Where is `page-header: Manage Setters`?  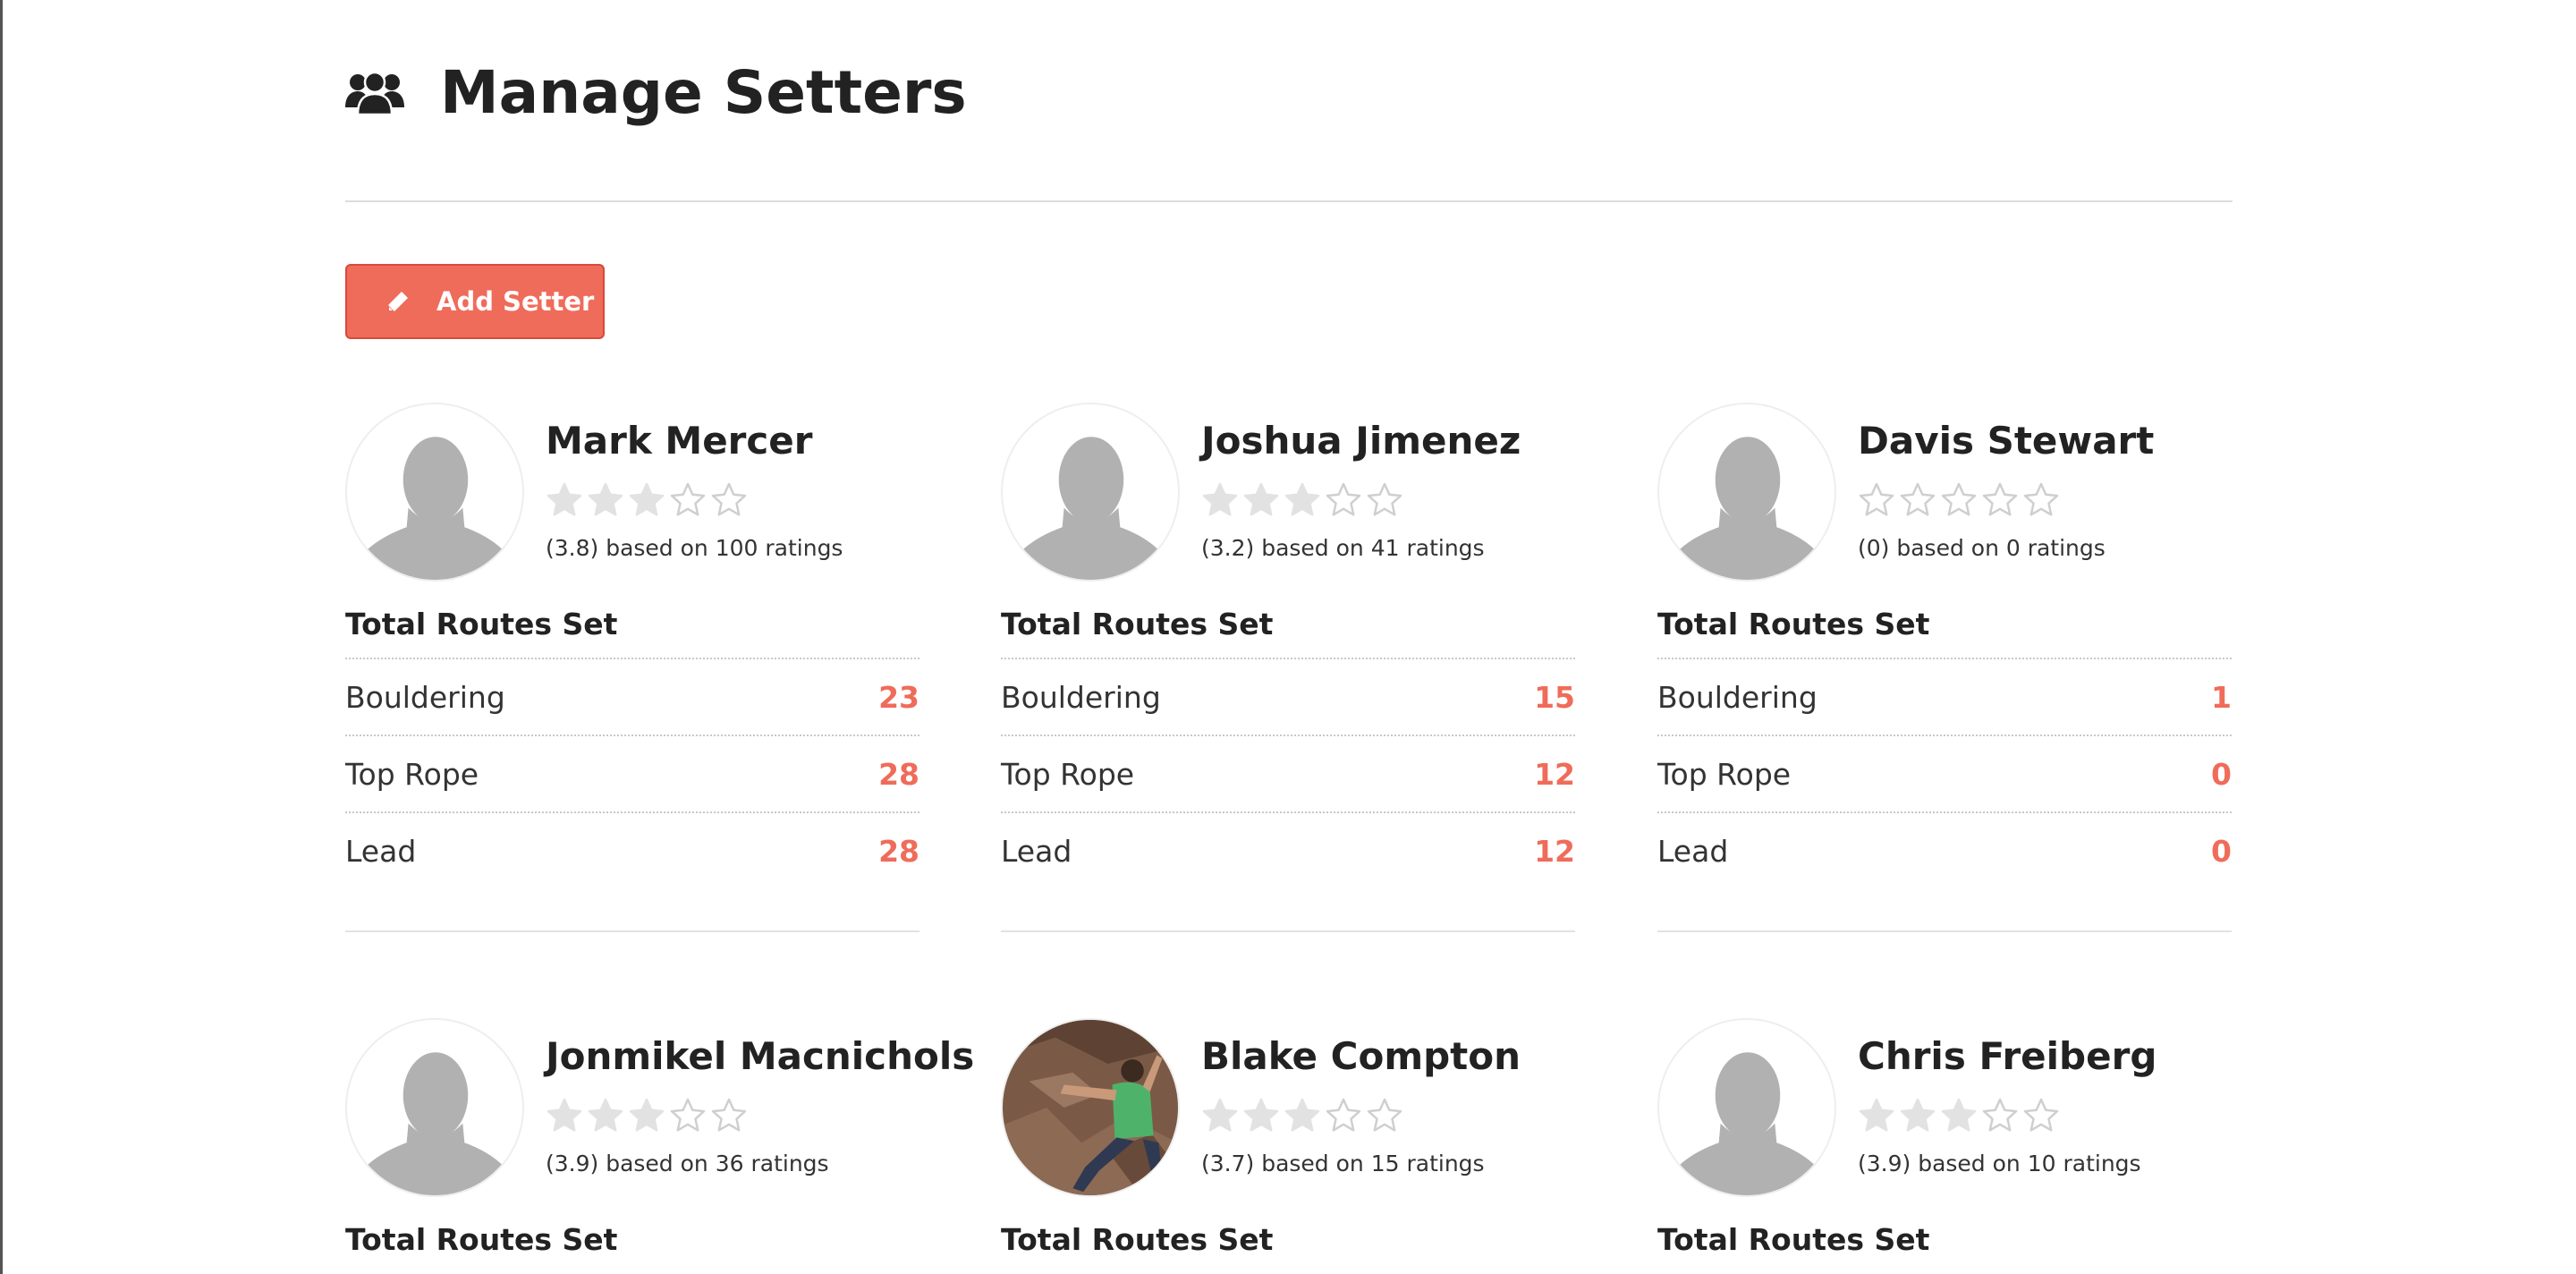
page-header: Manage Setters is located at coordinates (1289, 101).